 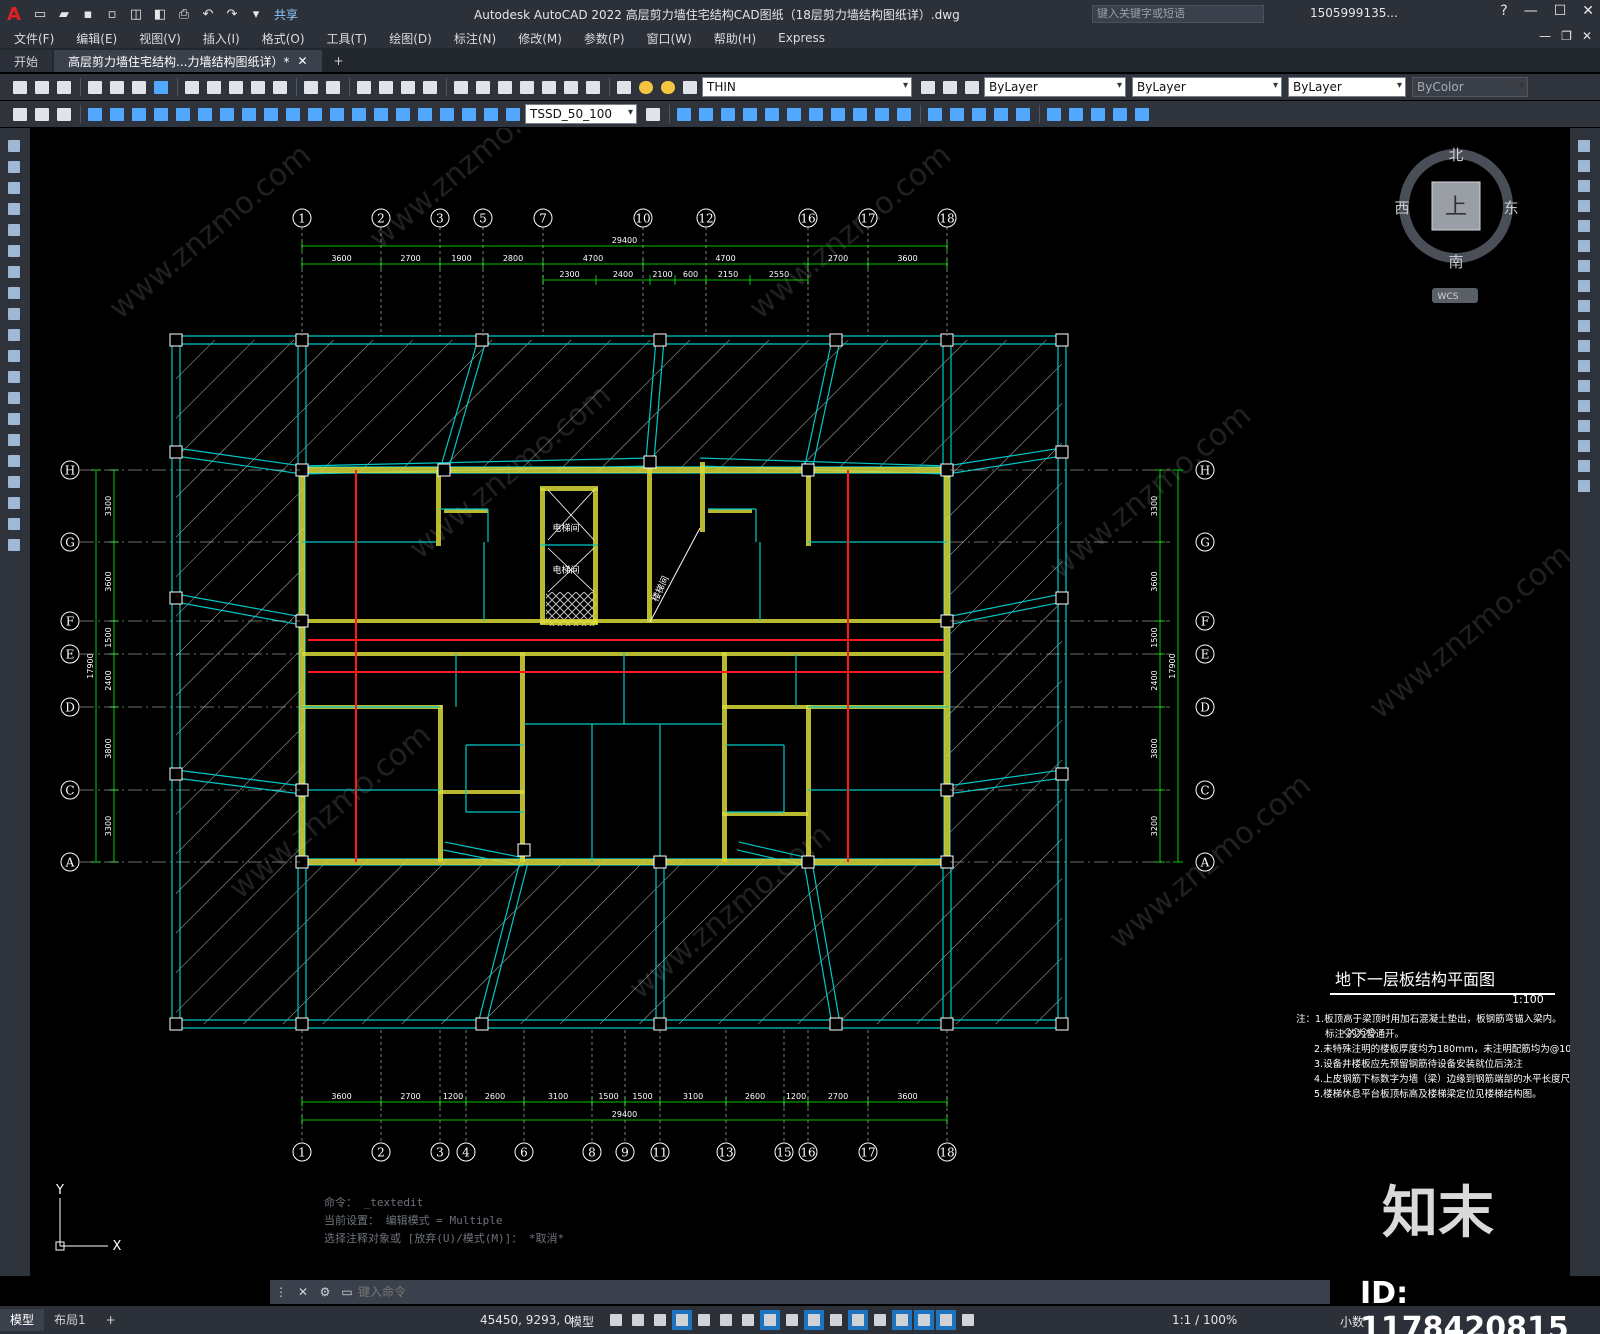 I want to click on properties-icon, so click(x=461, y=87).